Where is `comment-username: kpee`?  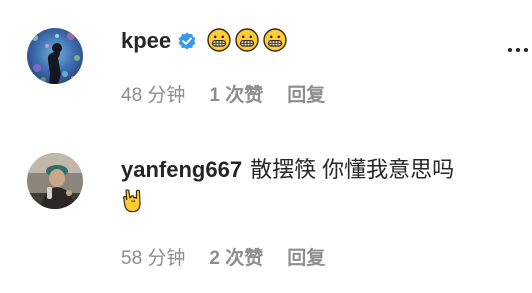 comment-username: kpee is located at coordinates (146, 40).